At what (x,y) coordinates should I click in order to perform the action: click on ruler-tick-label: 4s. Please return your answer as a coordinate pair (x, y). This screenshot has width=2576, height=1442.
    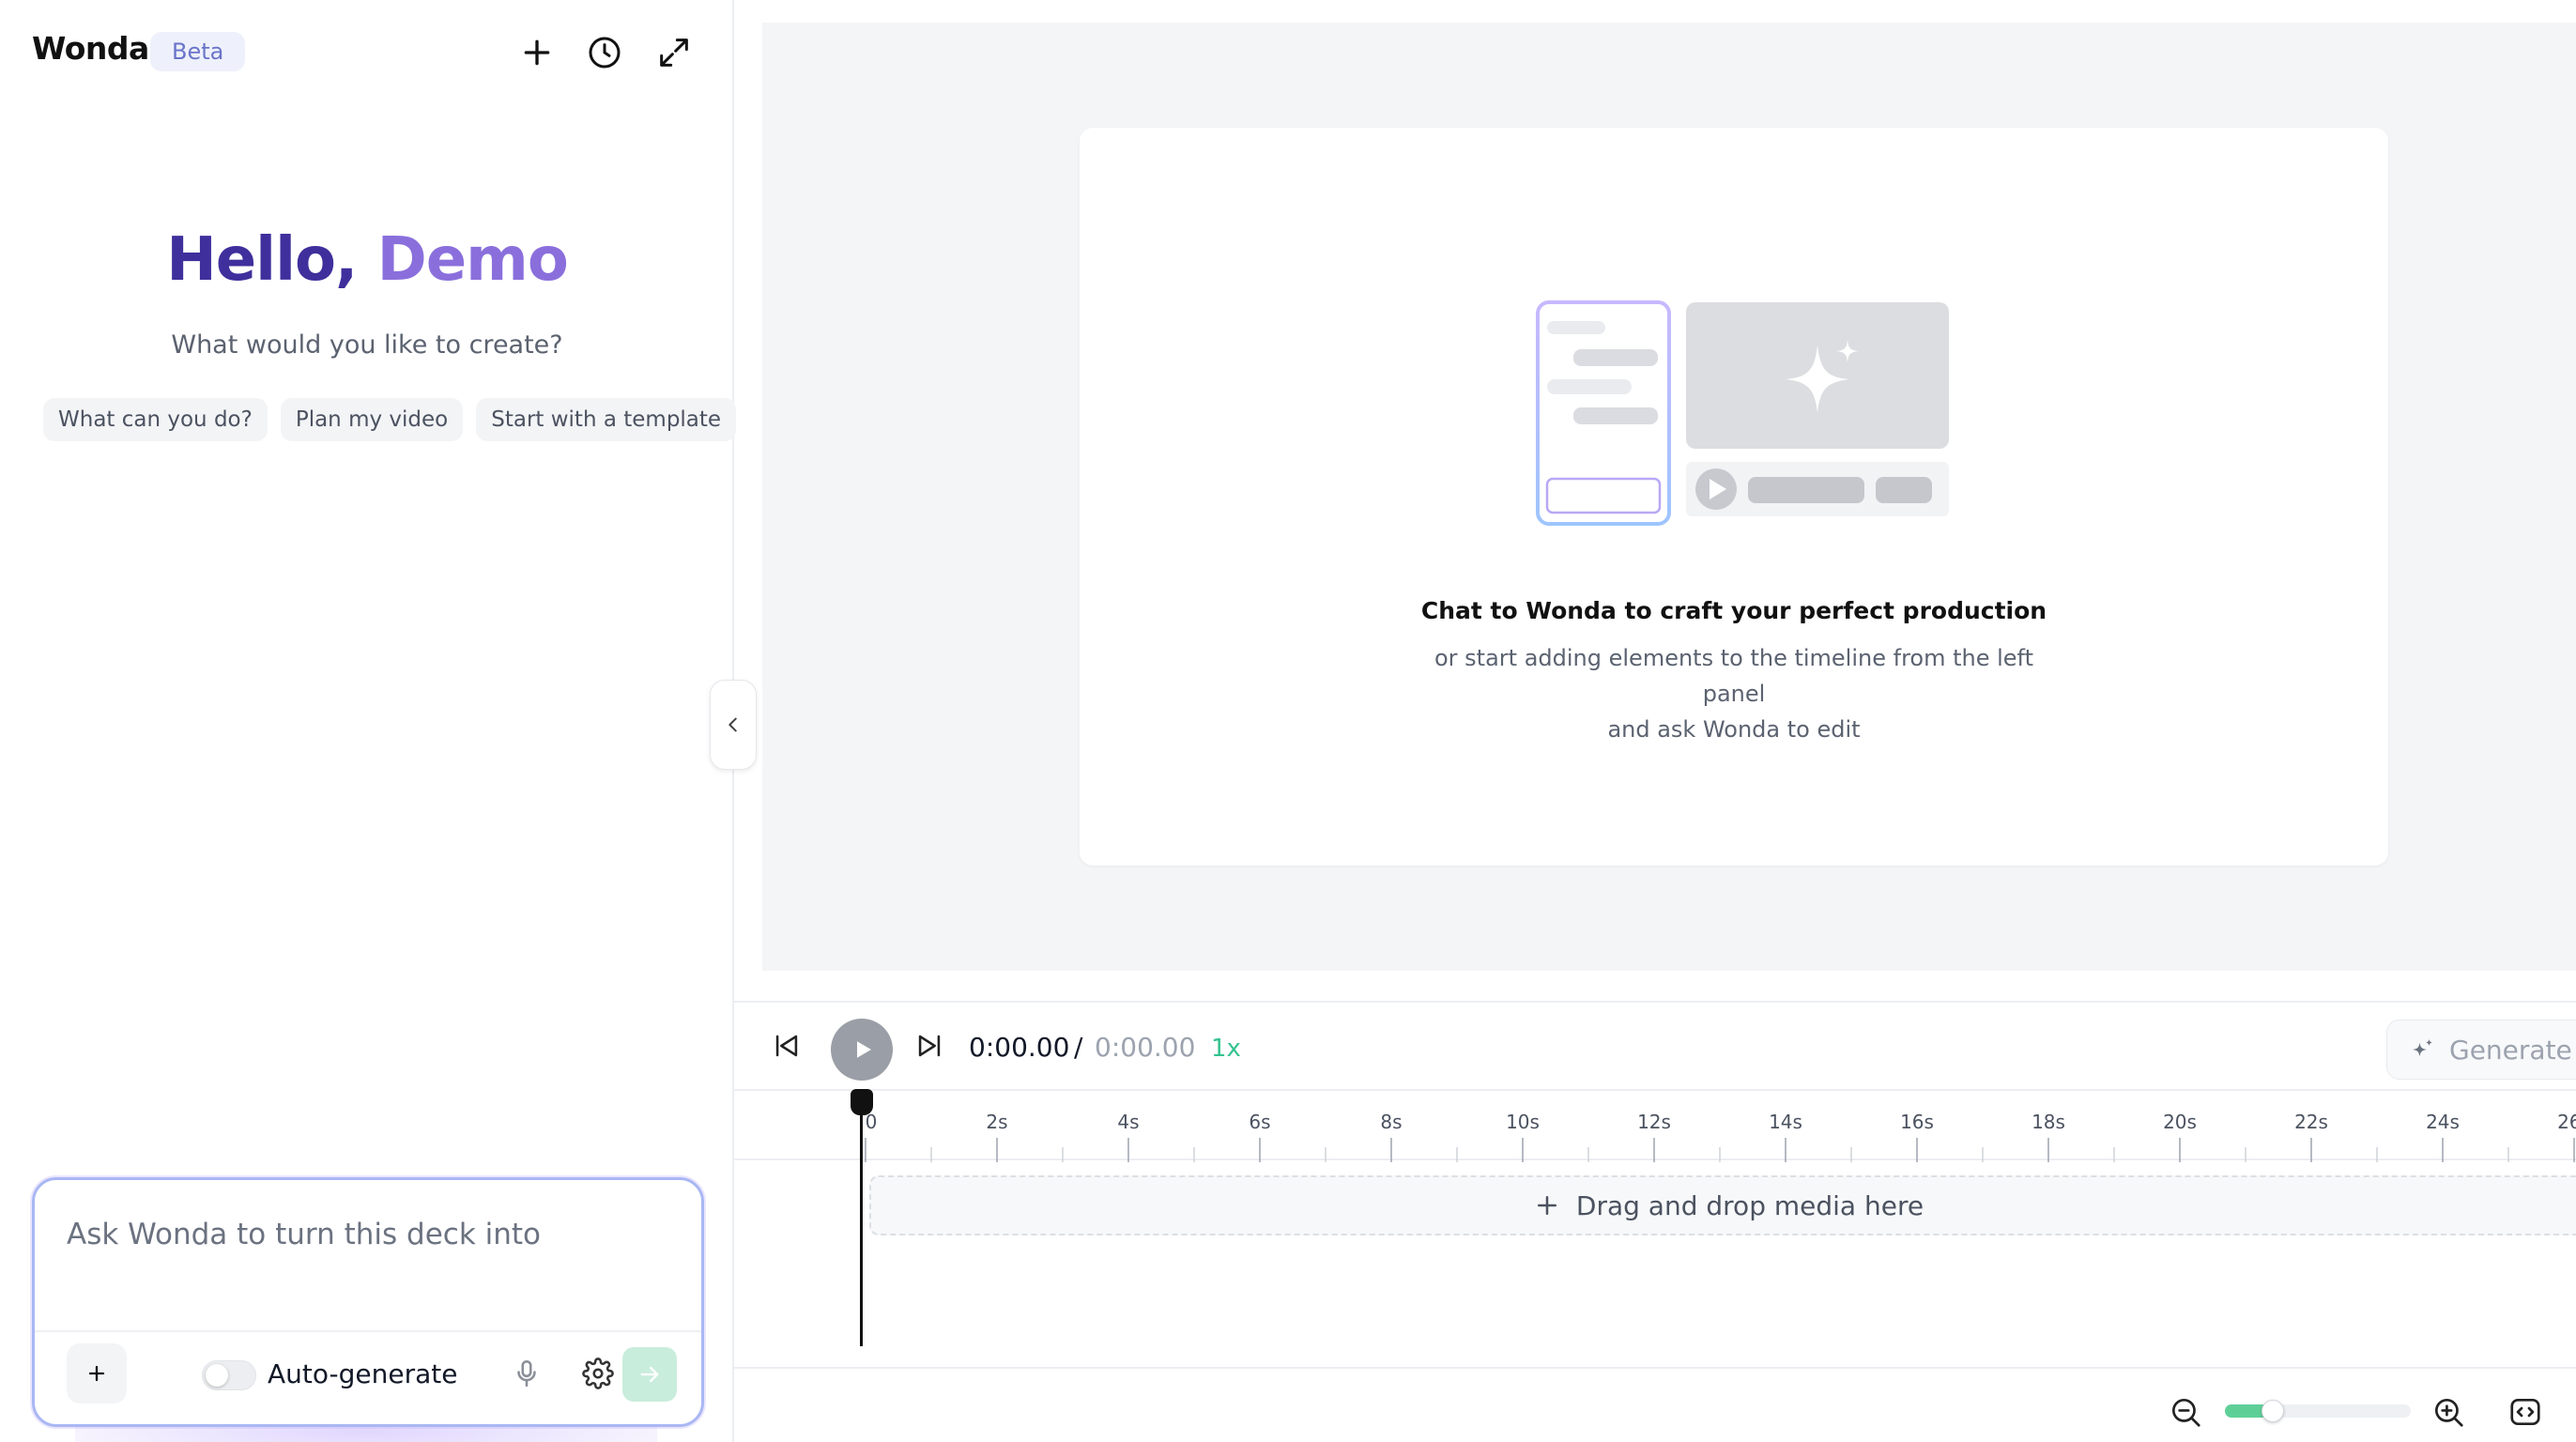
    Looking at the image, I should click on (1128, 1122).